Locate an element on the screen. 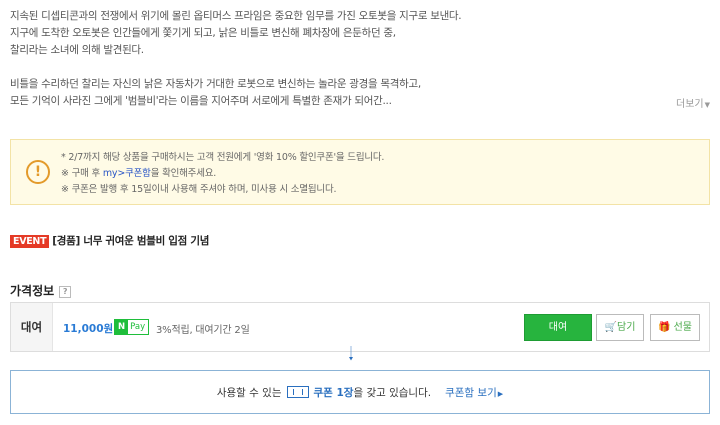 The height and width of the screenshot is (425, 720). event-badge: EVENT is located at coordinates (30, 241).